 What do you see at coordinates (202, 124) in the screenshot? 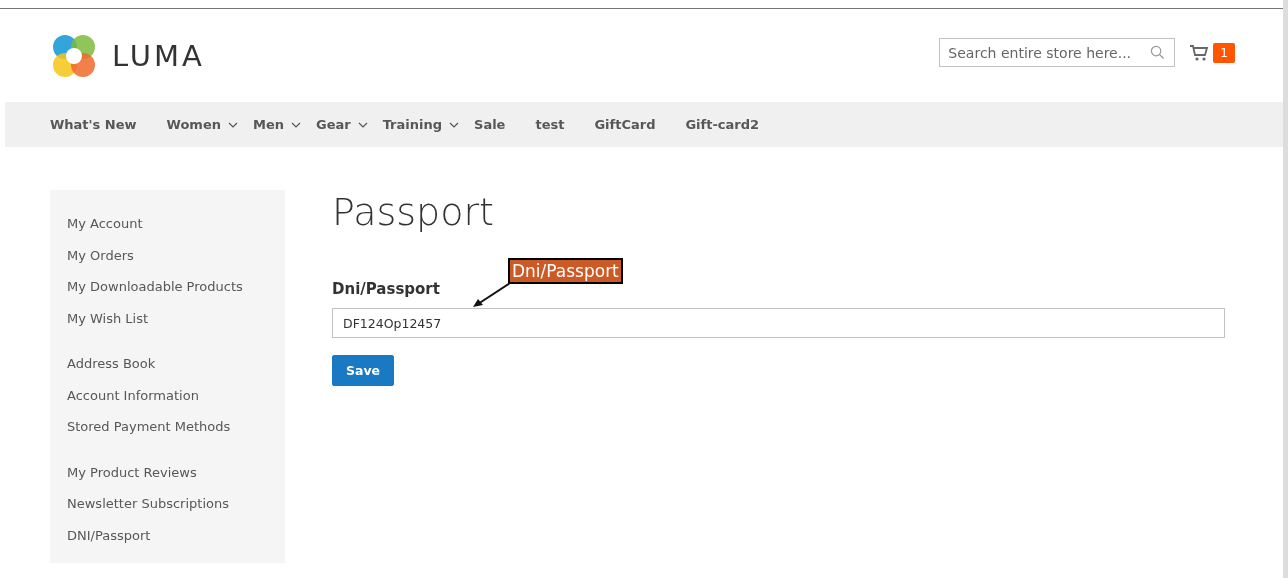
I see `nav-item: Women` at bounding box center [202, 124].